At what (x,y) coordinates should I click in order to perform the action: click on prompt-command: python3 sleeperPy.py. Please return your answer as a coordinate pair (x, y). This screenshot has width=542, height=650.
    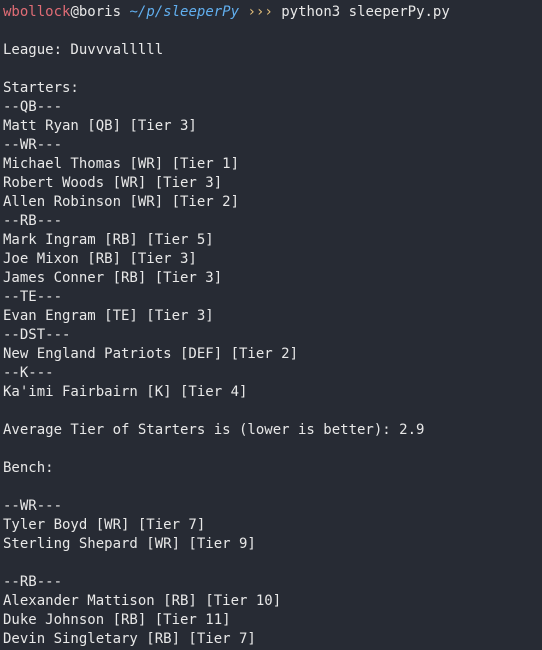
    Looking at the image, I should click on (365, 12).